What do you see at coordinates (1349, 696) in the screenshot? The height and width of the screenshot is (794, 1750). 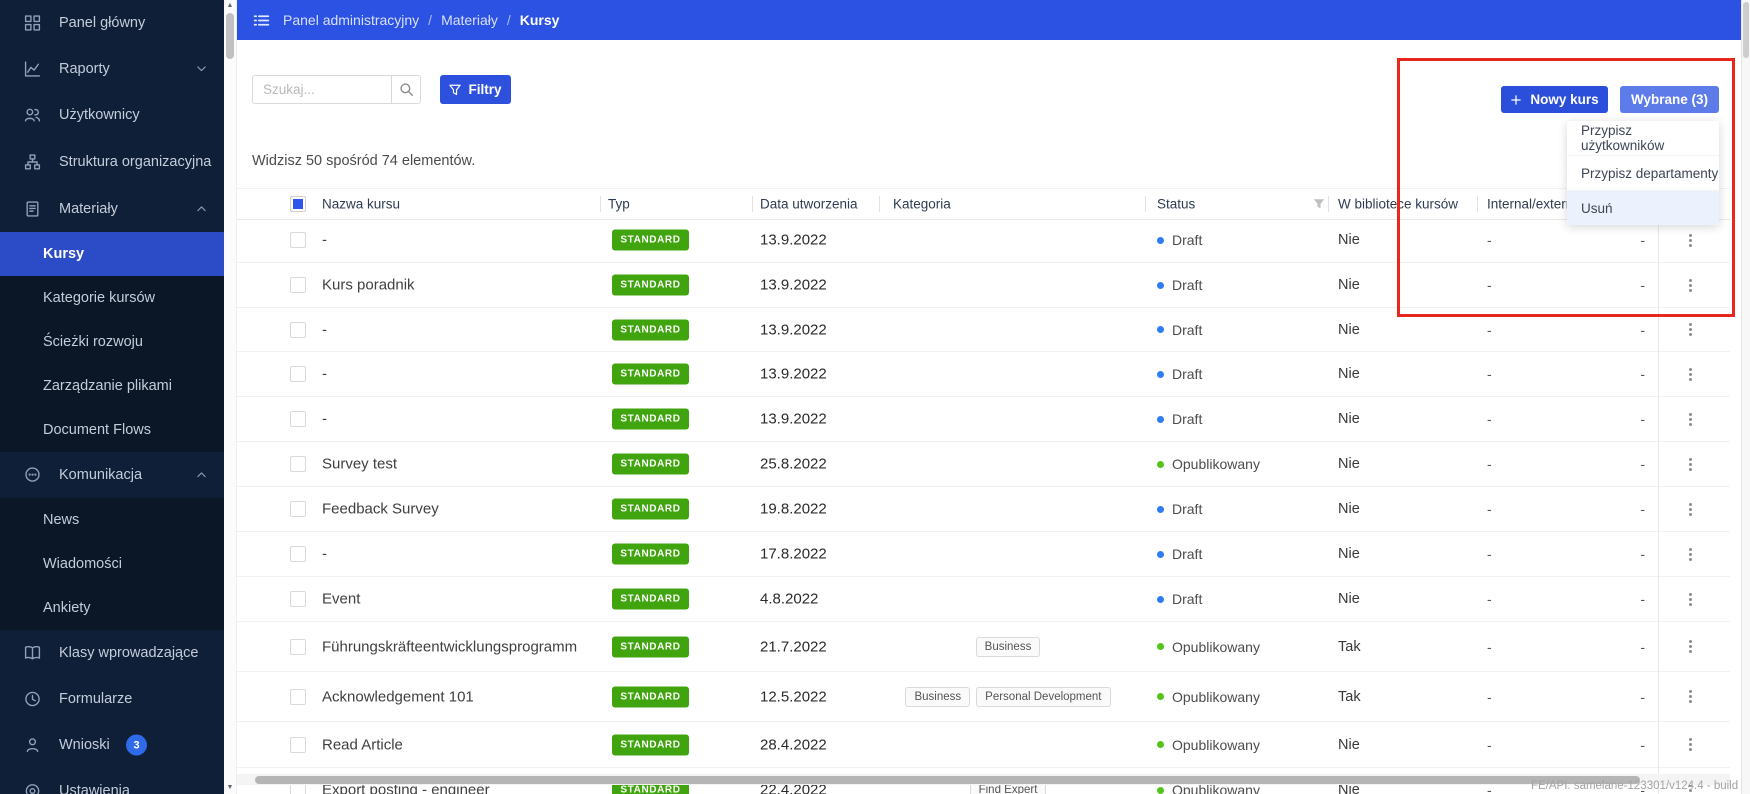 I see `in-library-cell: Tak` at bounding box center [1349, 696].